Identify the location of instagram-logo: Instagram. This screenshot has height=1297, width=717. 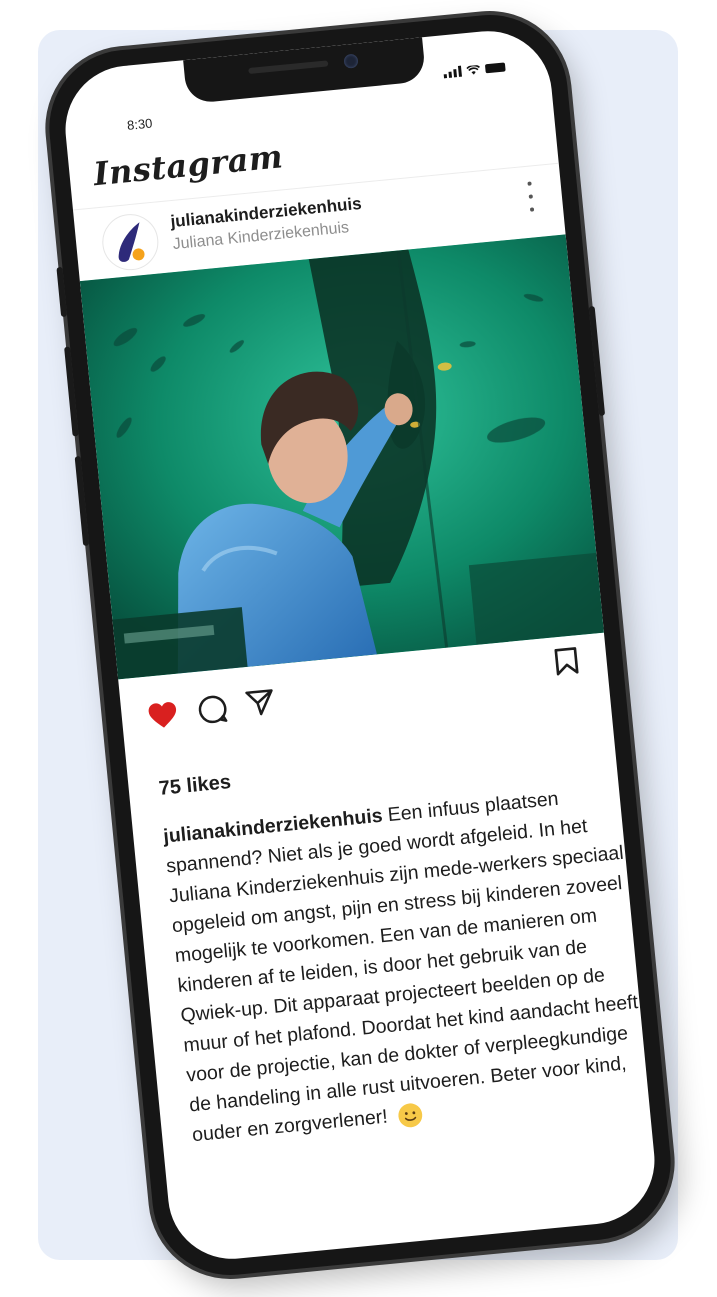
(188, 165).